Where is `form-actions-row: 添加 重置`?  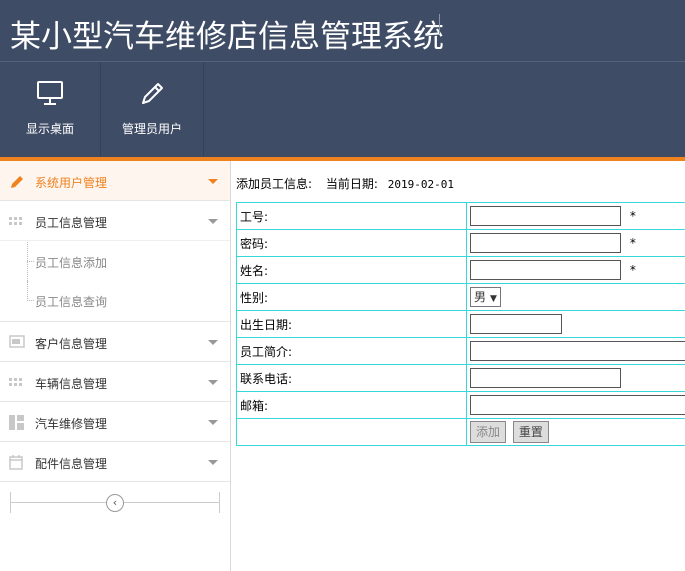 form-actions-row: 添加 重置 is located at coordinates (460, 432).